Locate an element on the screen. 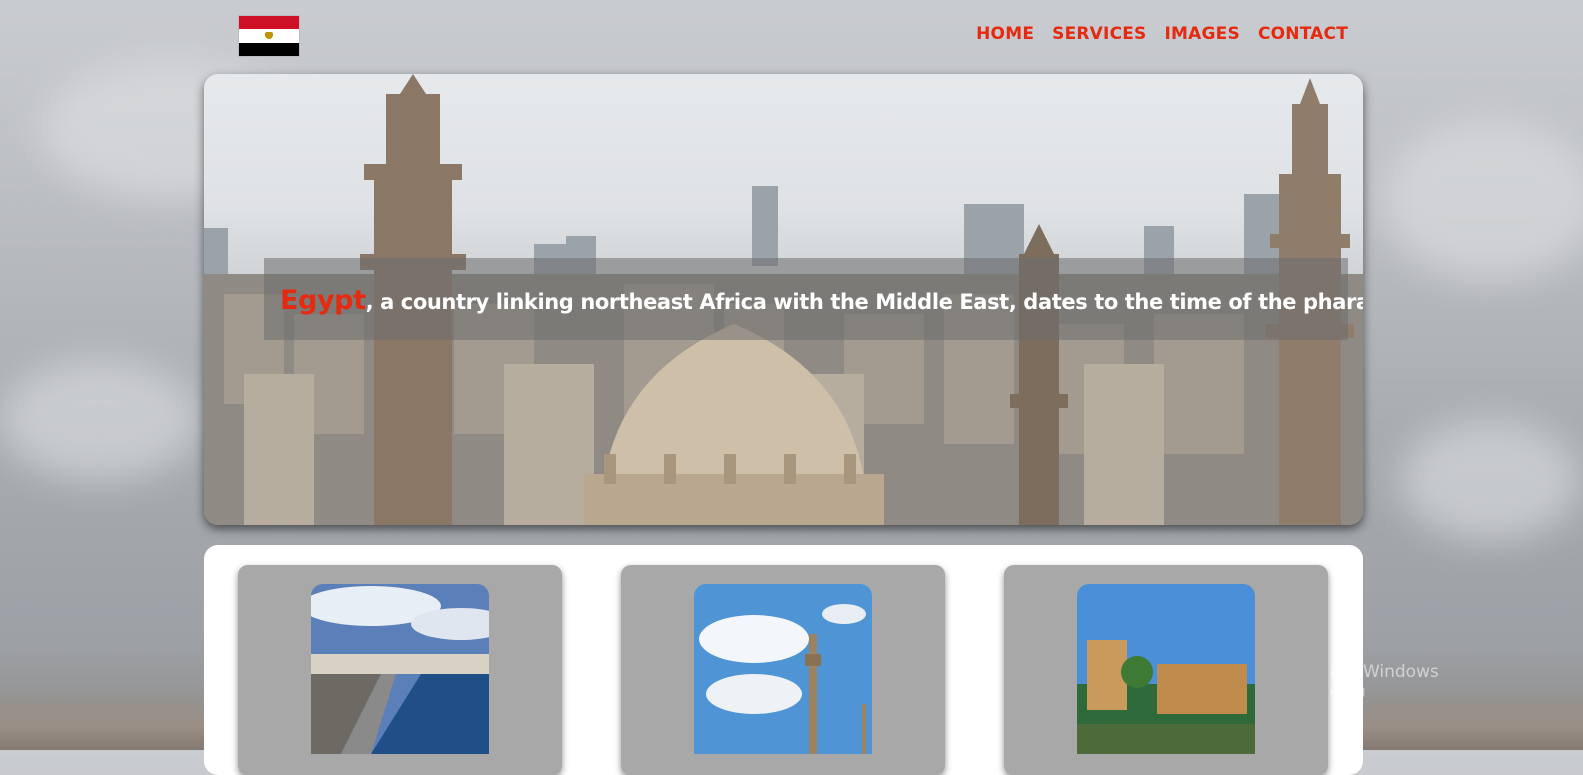 The image size is (1583, 775). cairo-tower-photo is located at coordinates (783, 669).